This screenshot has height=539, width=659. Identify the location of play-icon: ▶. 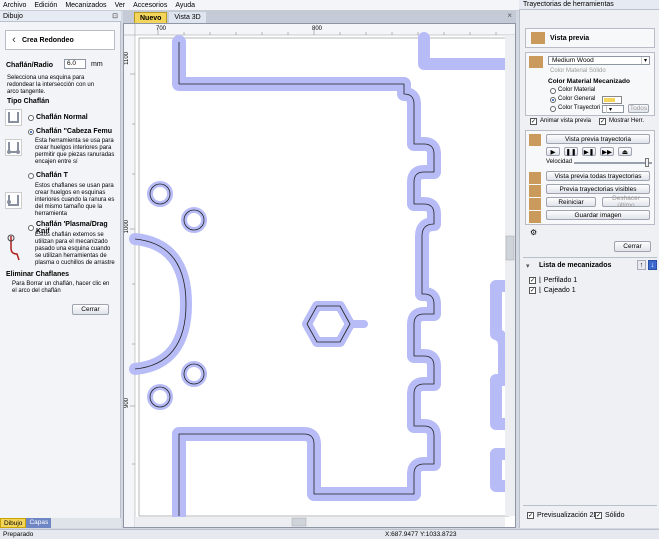
(553, 151).